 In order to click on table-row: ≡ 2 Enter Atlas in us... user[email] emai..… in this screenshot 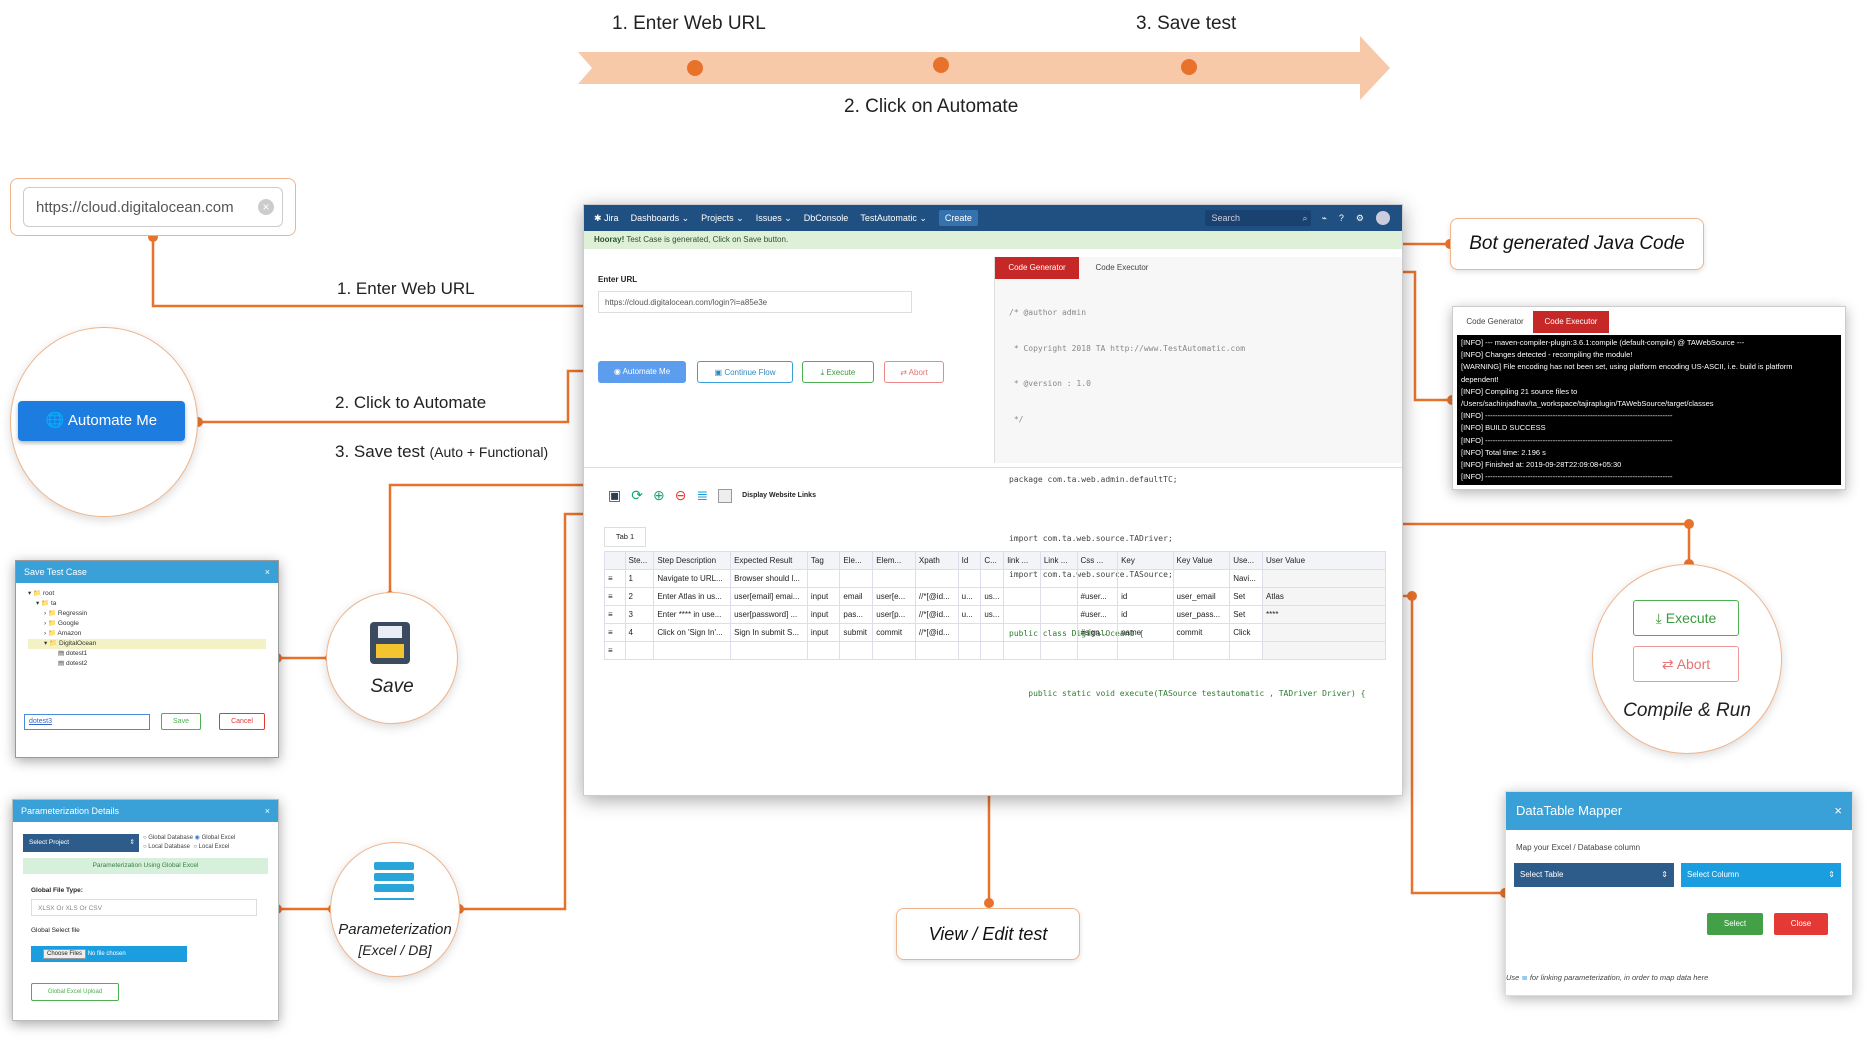, I will do `click(995, 596)`.